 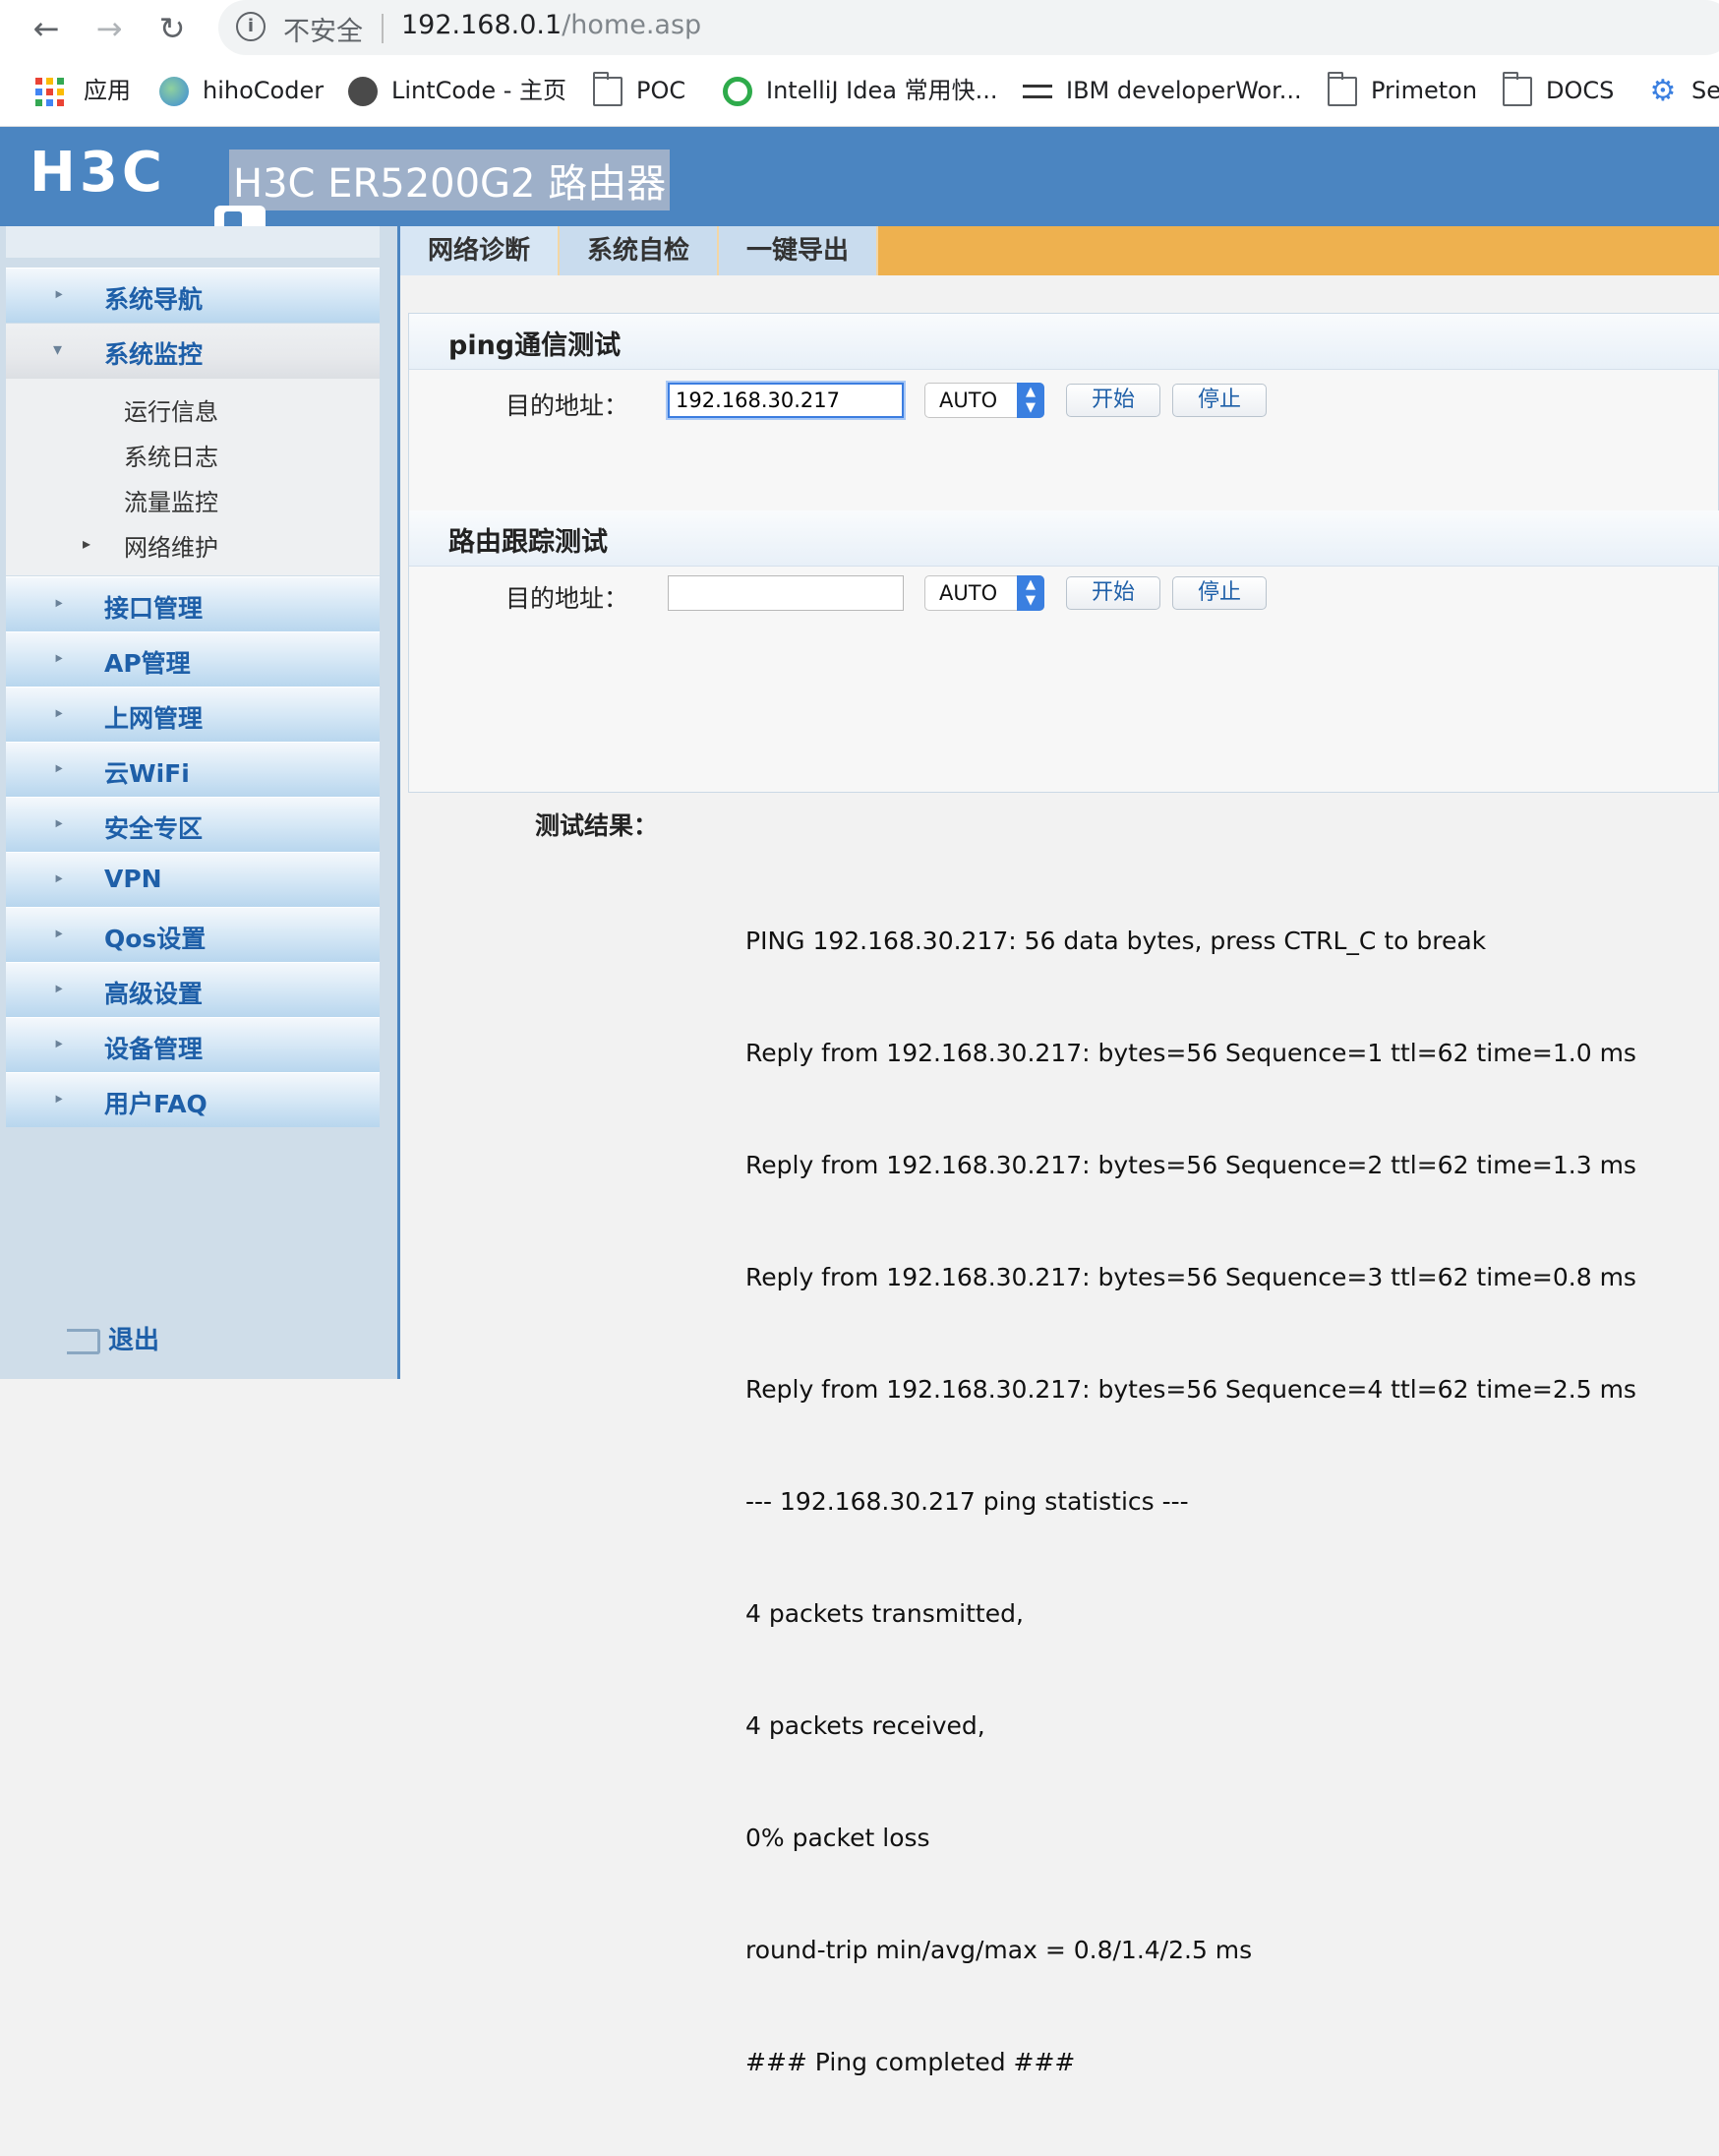 What do you see at coordinates (1060, 250) in the screenshot?
I see `tab-bar: 网络诊断 系统自检 一键导出` at bounding box center [1060, 250].